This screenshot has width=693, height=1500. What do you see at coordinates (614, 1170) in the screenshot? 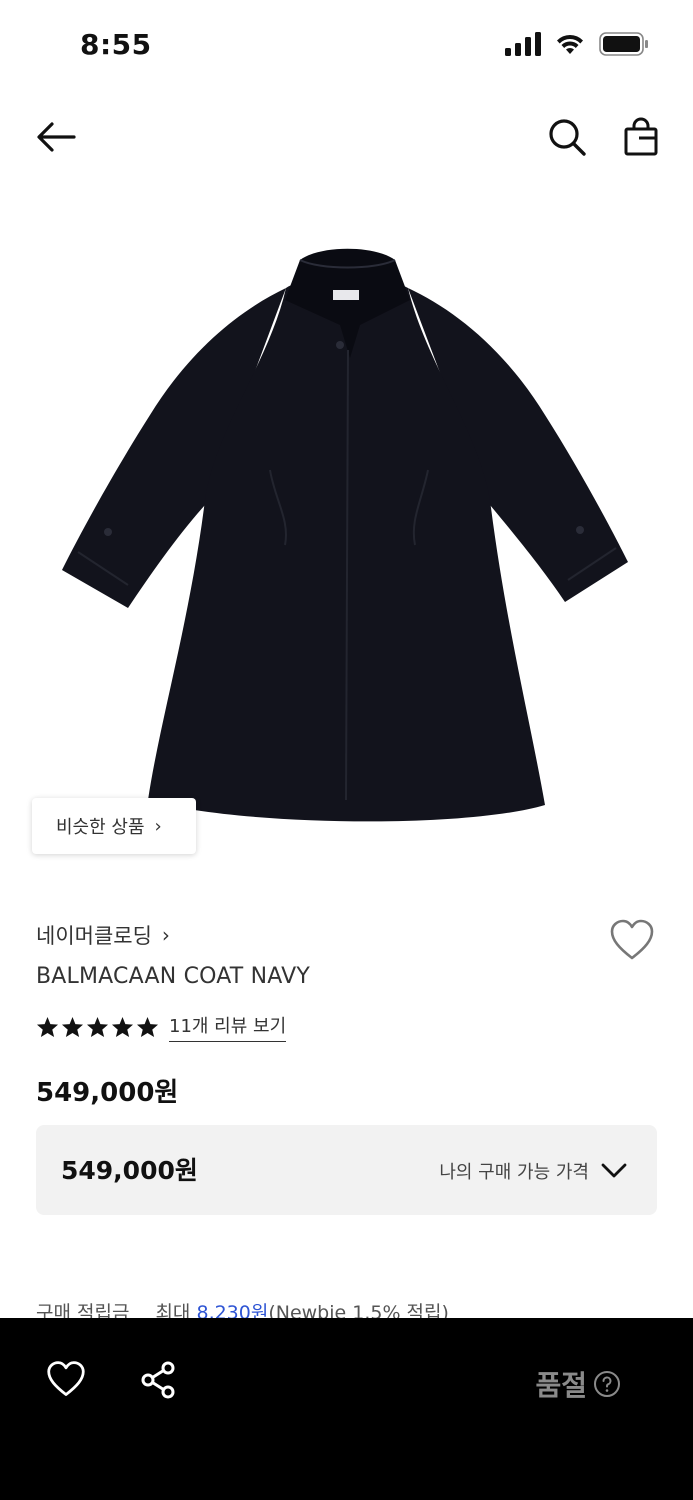
I see `chevron-down-icon` at bounding box center [614, 1170].